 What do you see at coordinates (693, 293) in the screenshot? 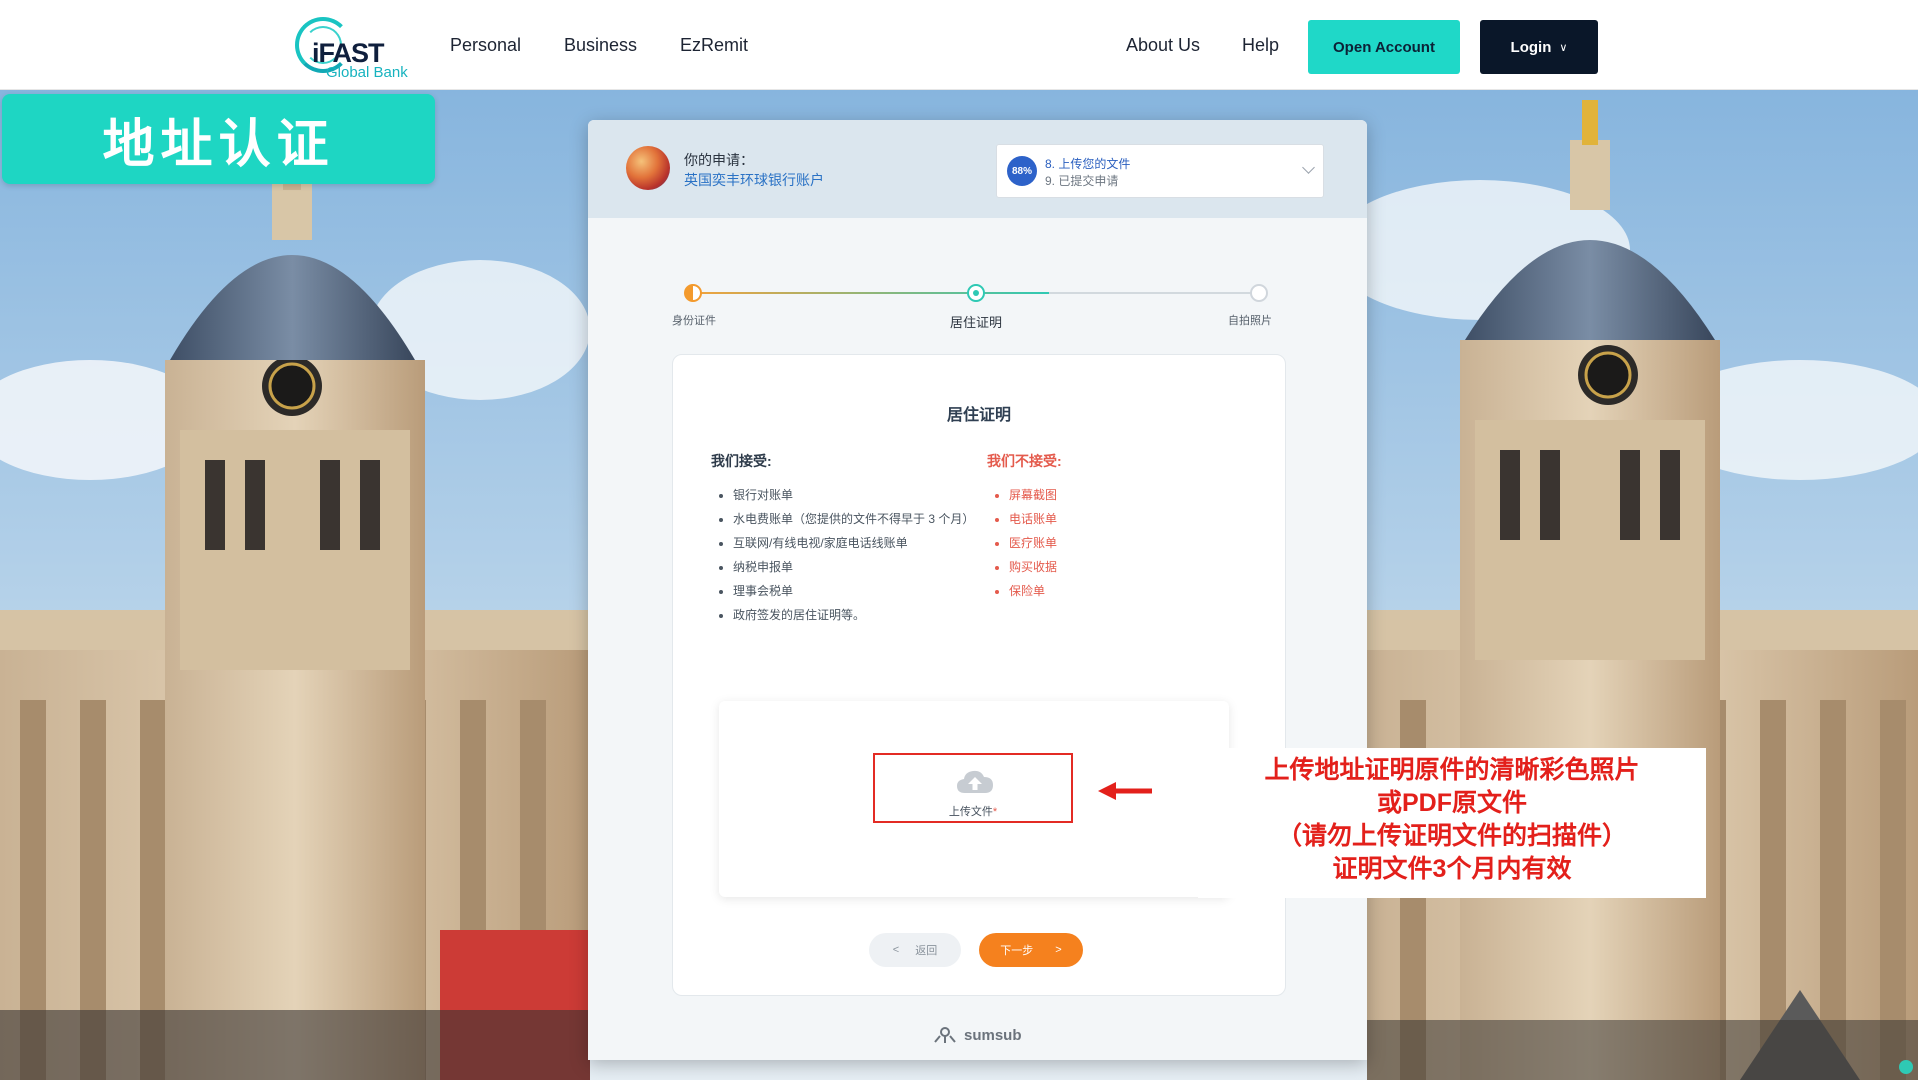
I see `step-dot-identity` at bounding box center [693, 293].